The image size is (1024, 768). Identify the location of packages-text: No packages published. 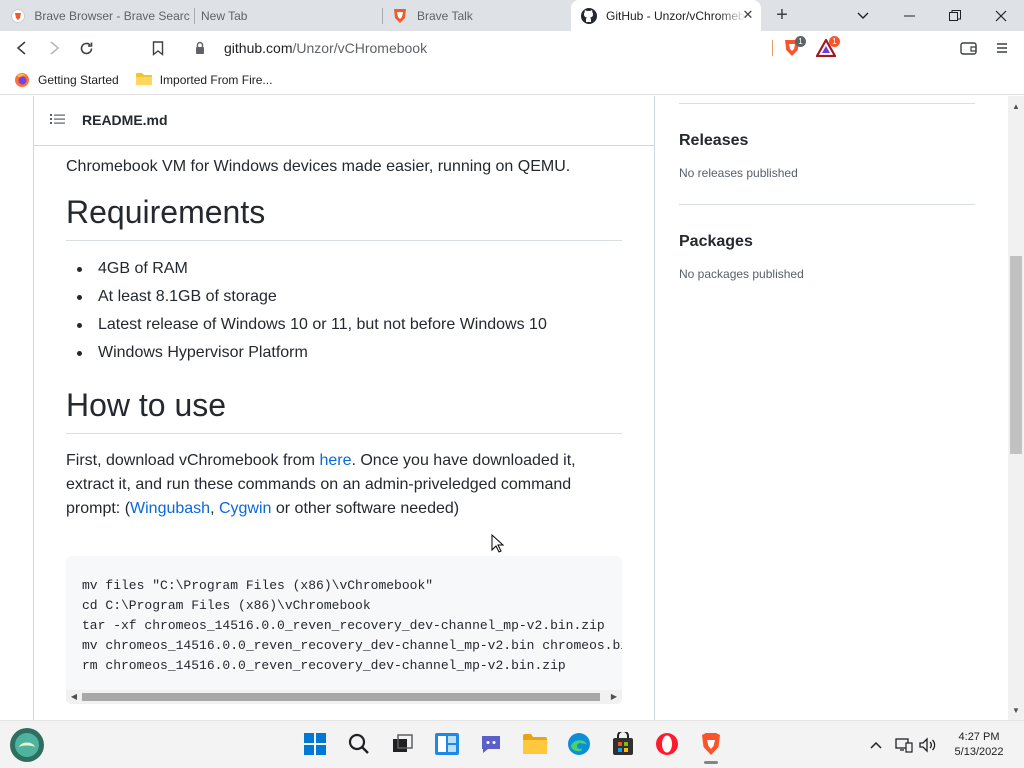
(741, 274).